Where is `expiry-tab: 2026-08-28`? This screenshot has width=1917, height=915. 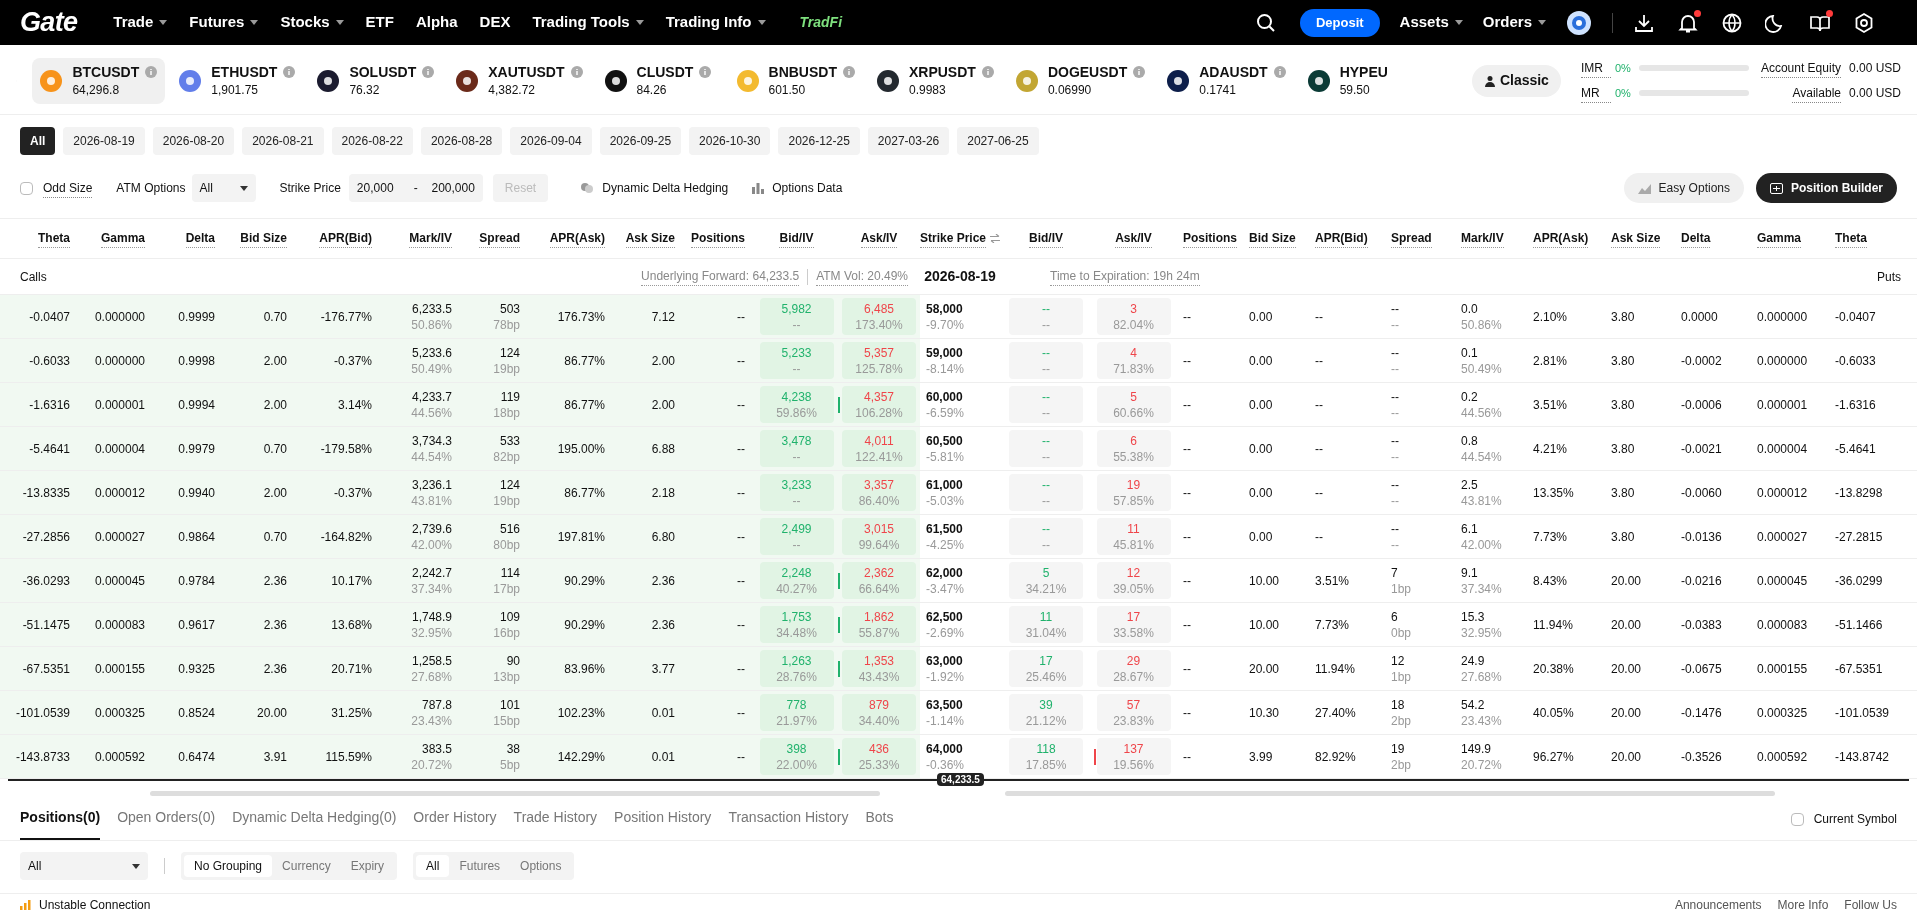
expiry-tab: 2026-08-28 is located at coordinates (461, 141).